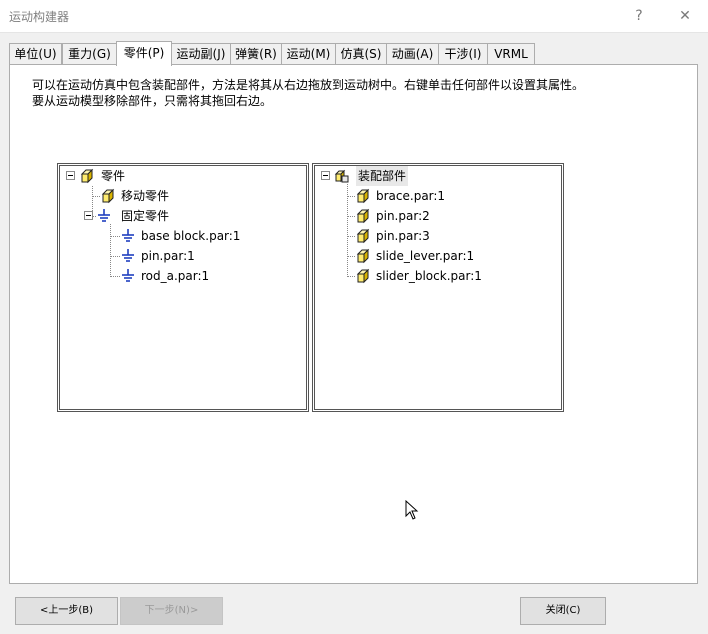 The height and width of the screenshot is (634, 708). I want to click on tree-node-fixed-parts: 固定零件, so click(194, 216).